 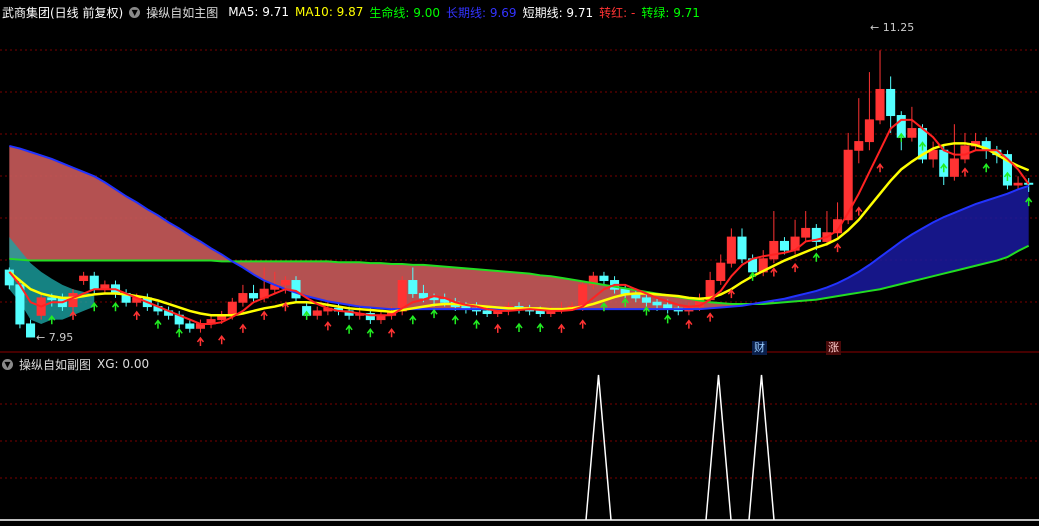 I want to click on shortline-label: 短期线: 9.71, so click(x=558, y=12).